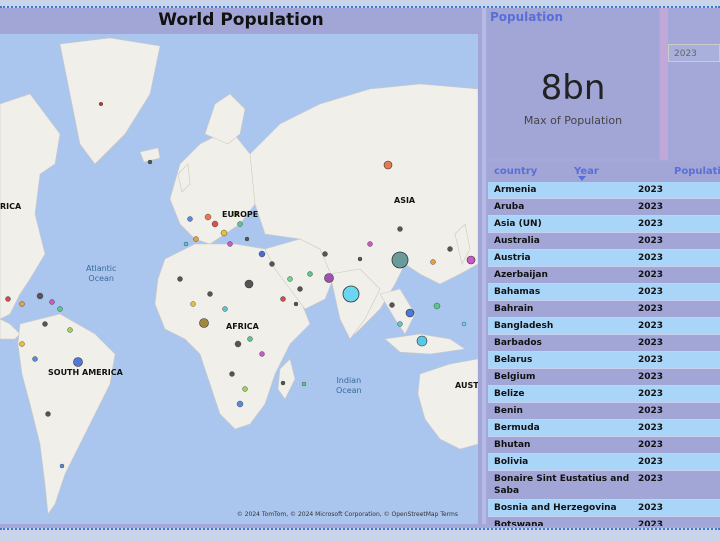  I want to click on cell-country: Bangladesh, so click(524, 326).